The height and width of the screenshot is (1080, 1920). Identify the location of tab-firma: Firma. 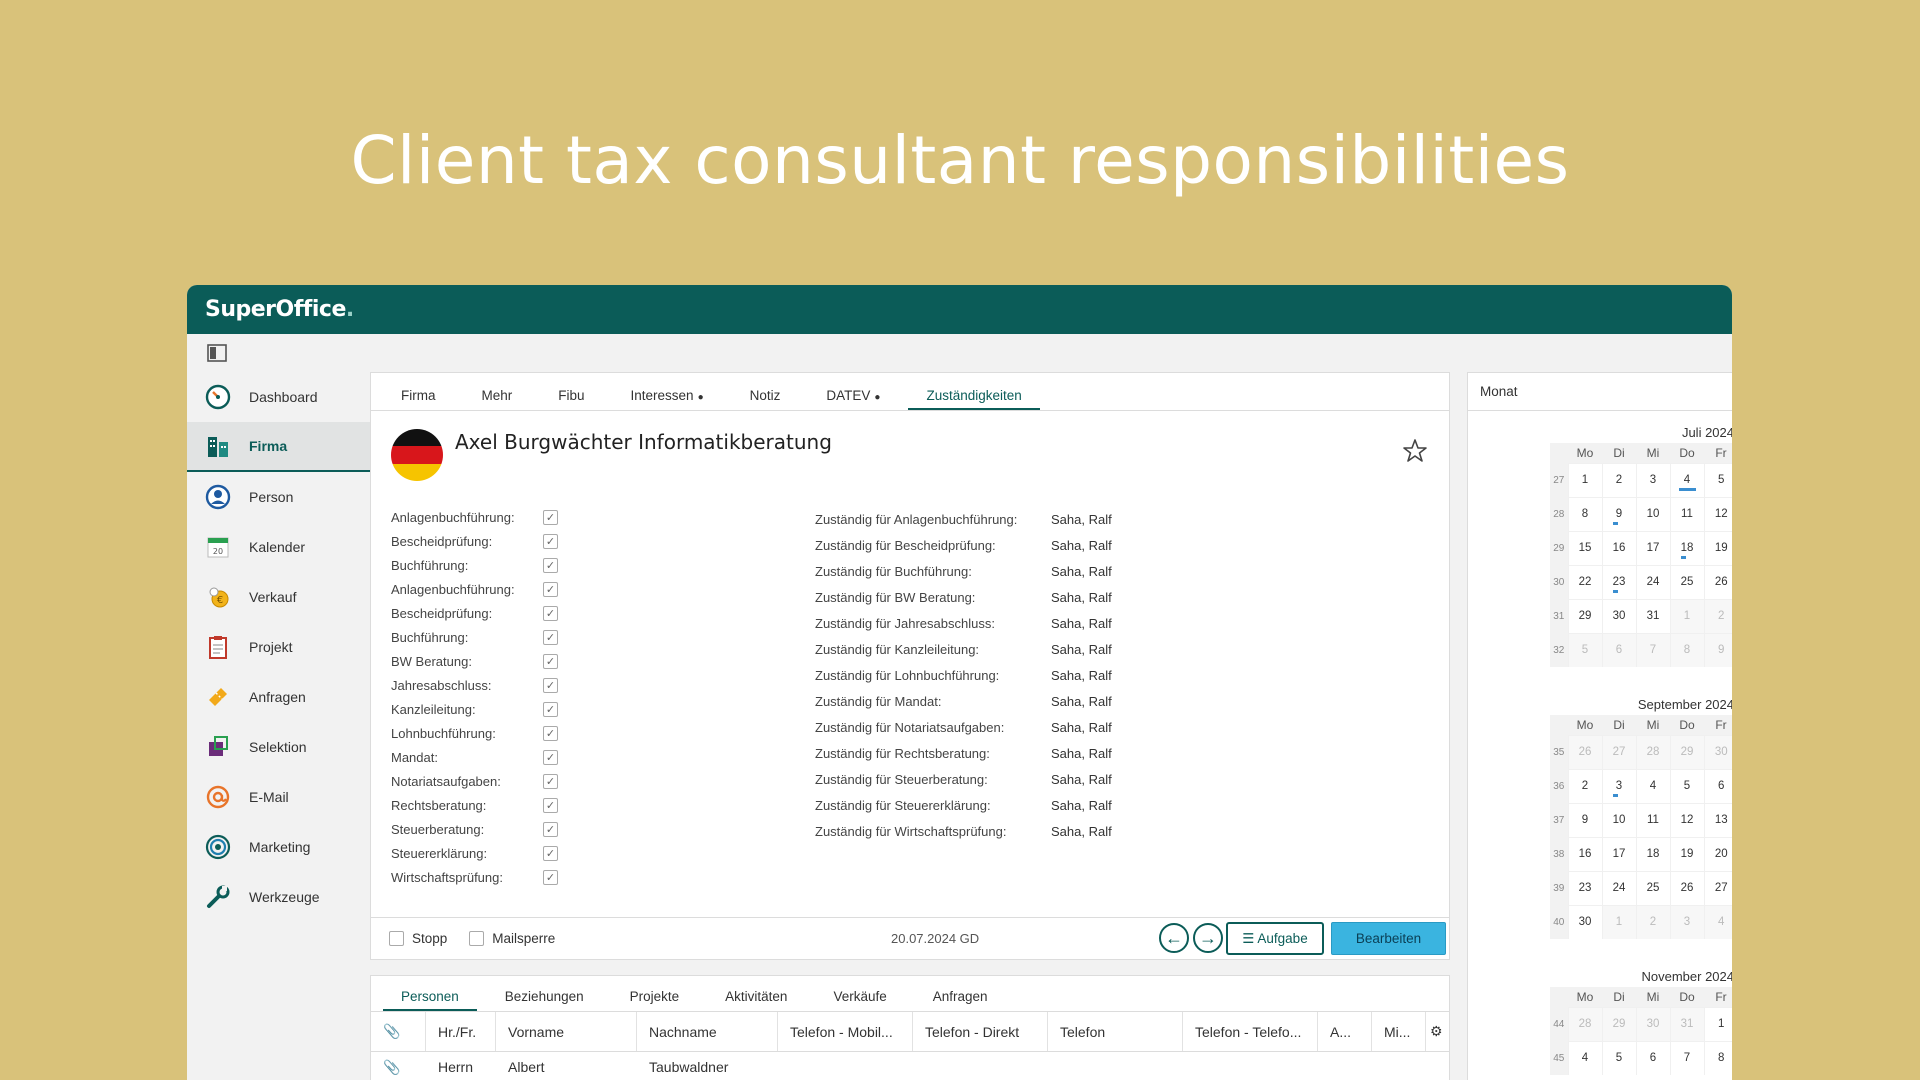
(418, 399).